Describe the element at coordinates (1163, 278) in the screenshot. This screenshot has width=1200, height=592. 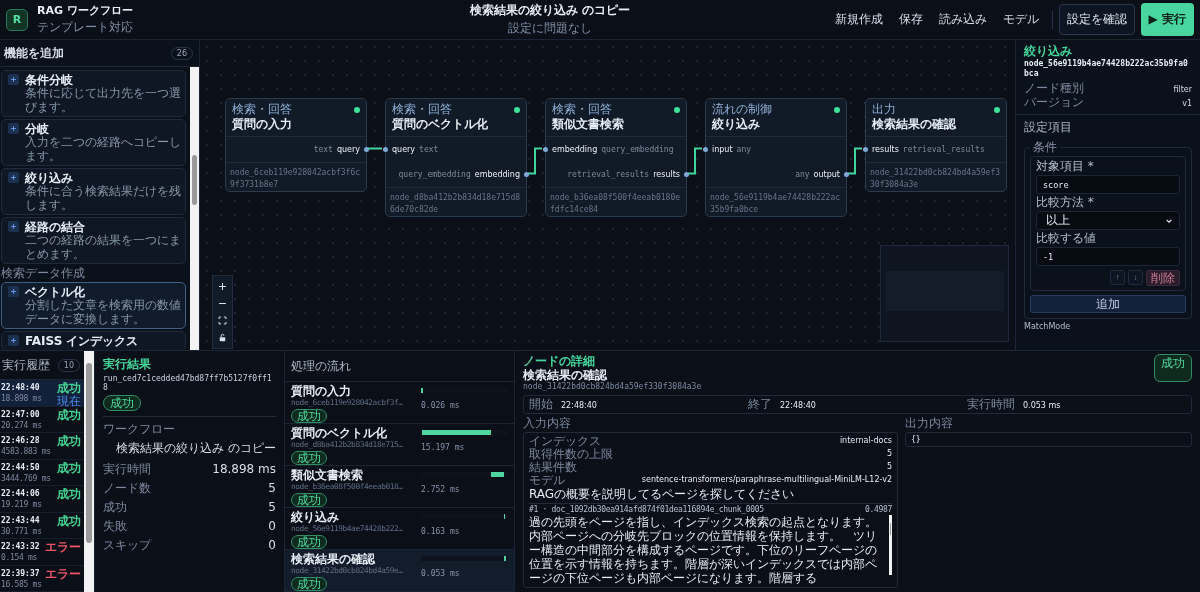
I see `delete-button: 削除` at that location.